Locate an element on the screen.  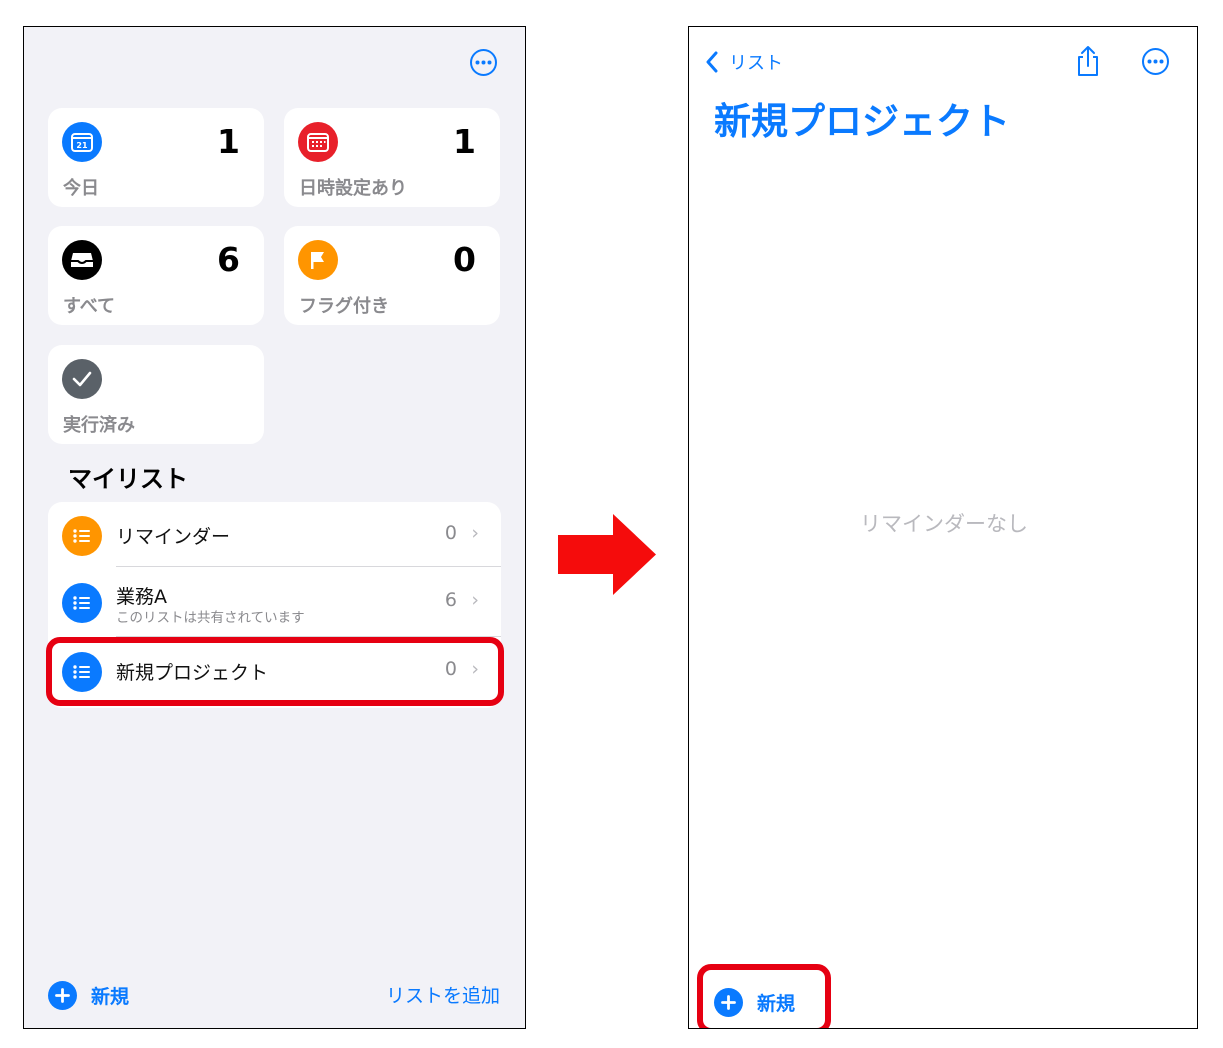
highlight-new-project-row is located at coordinates (275, 671).